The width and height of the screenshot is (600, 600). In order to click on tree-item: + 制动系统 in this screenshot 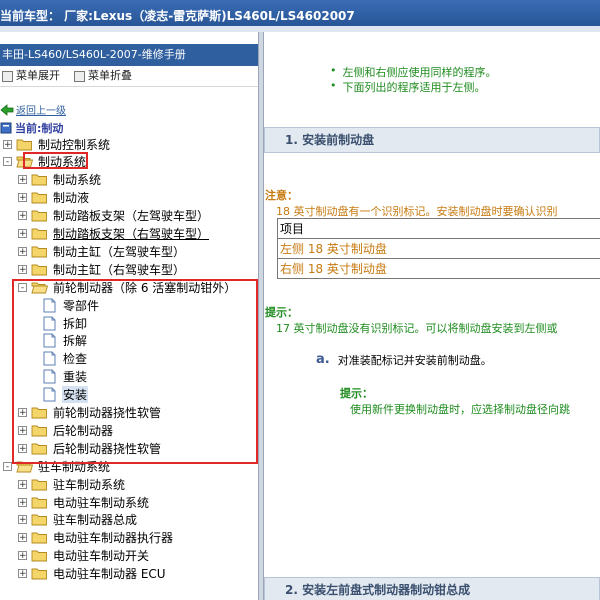, I will do `click(60, 180)`.